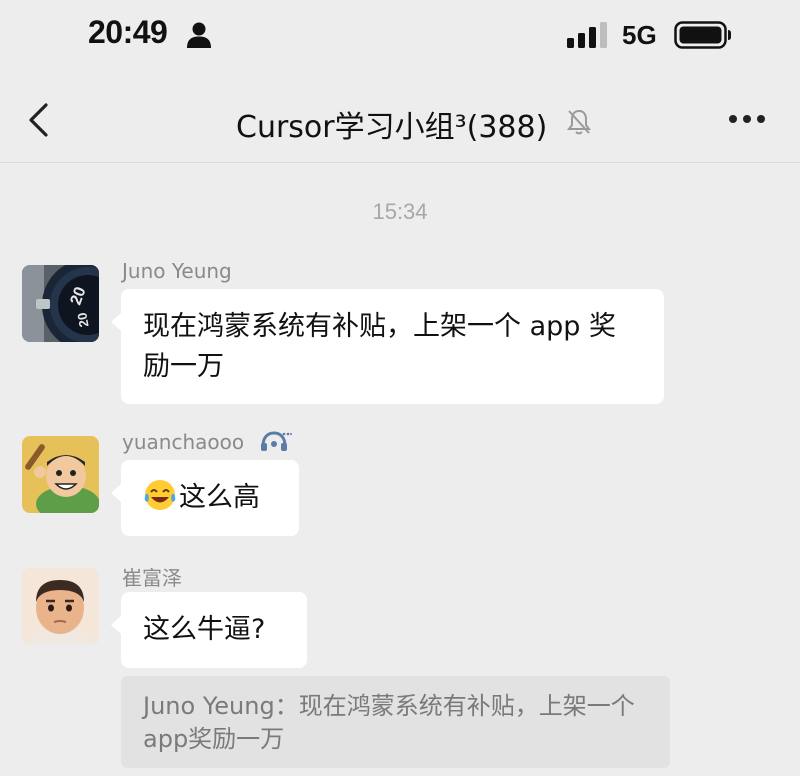 Image resolution: width=800 pixels, height=776 pixels. I want to click on sender-name: Juno Yeung, so click(177, 271).